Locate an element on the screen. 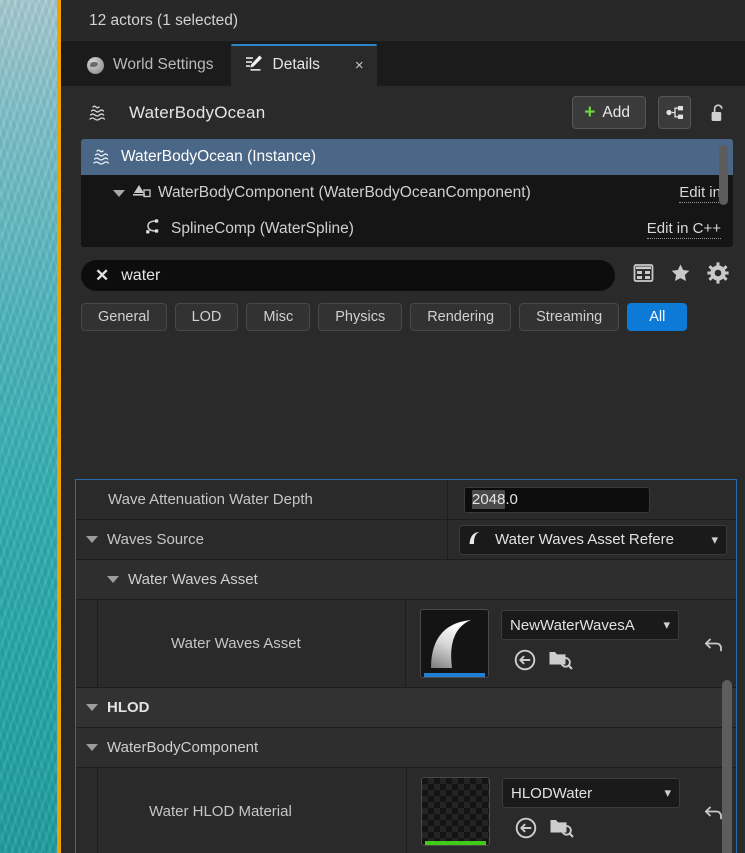 The width and height of the screenshot is (745, 853). waves-source-value: Water Waves Asset Refere is located at coordinates (584, 539).